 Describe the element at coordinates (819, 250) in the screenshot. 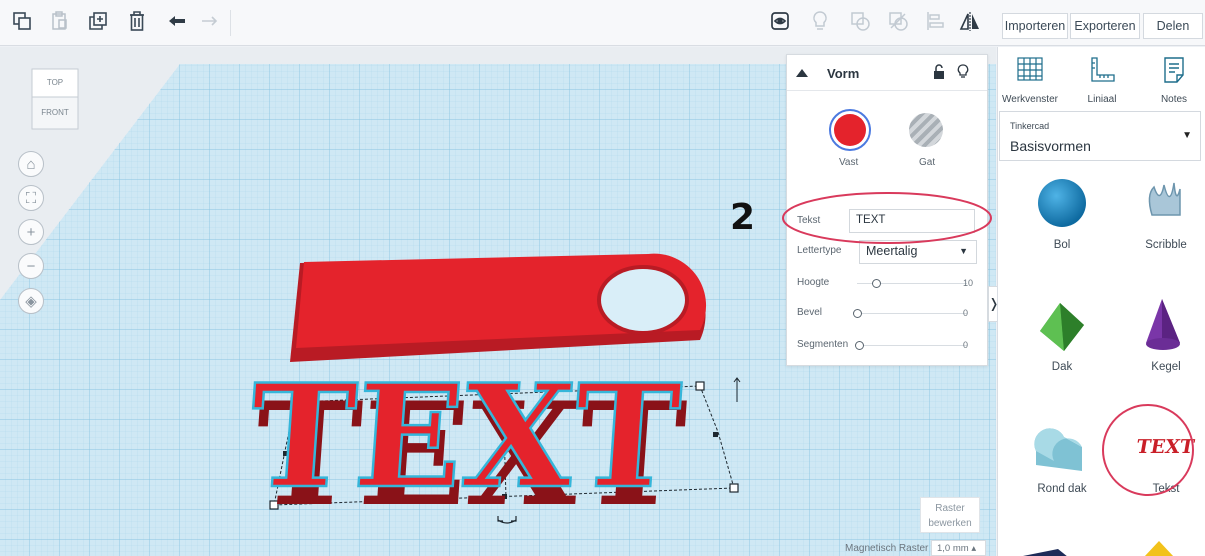

I see `font-label: Lettertype` at that location.